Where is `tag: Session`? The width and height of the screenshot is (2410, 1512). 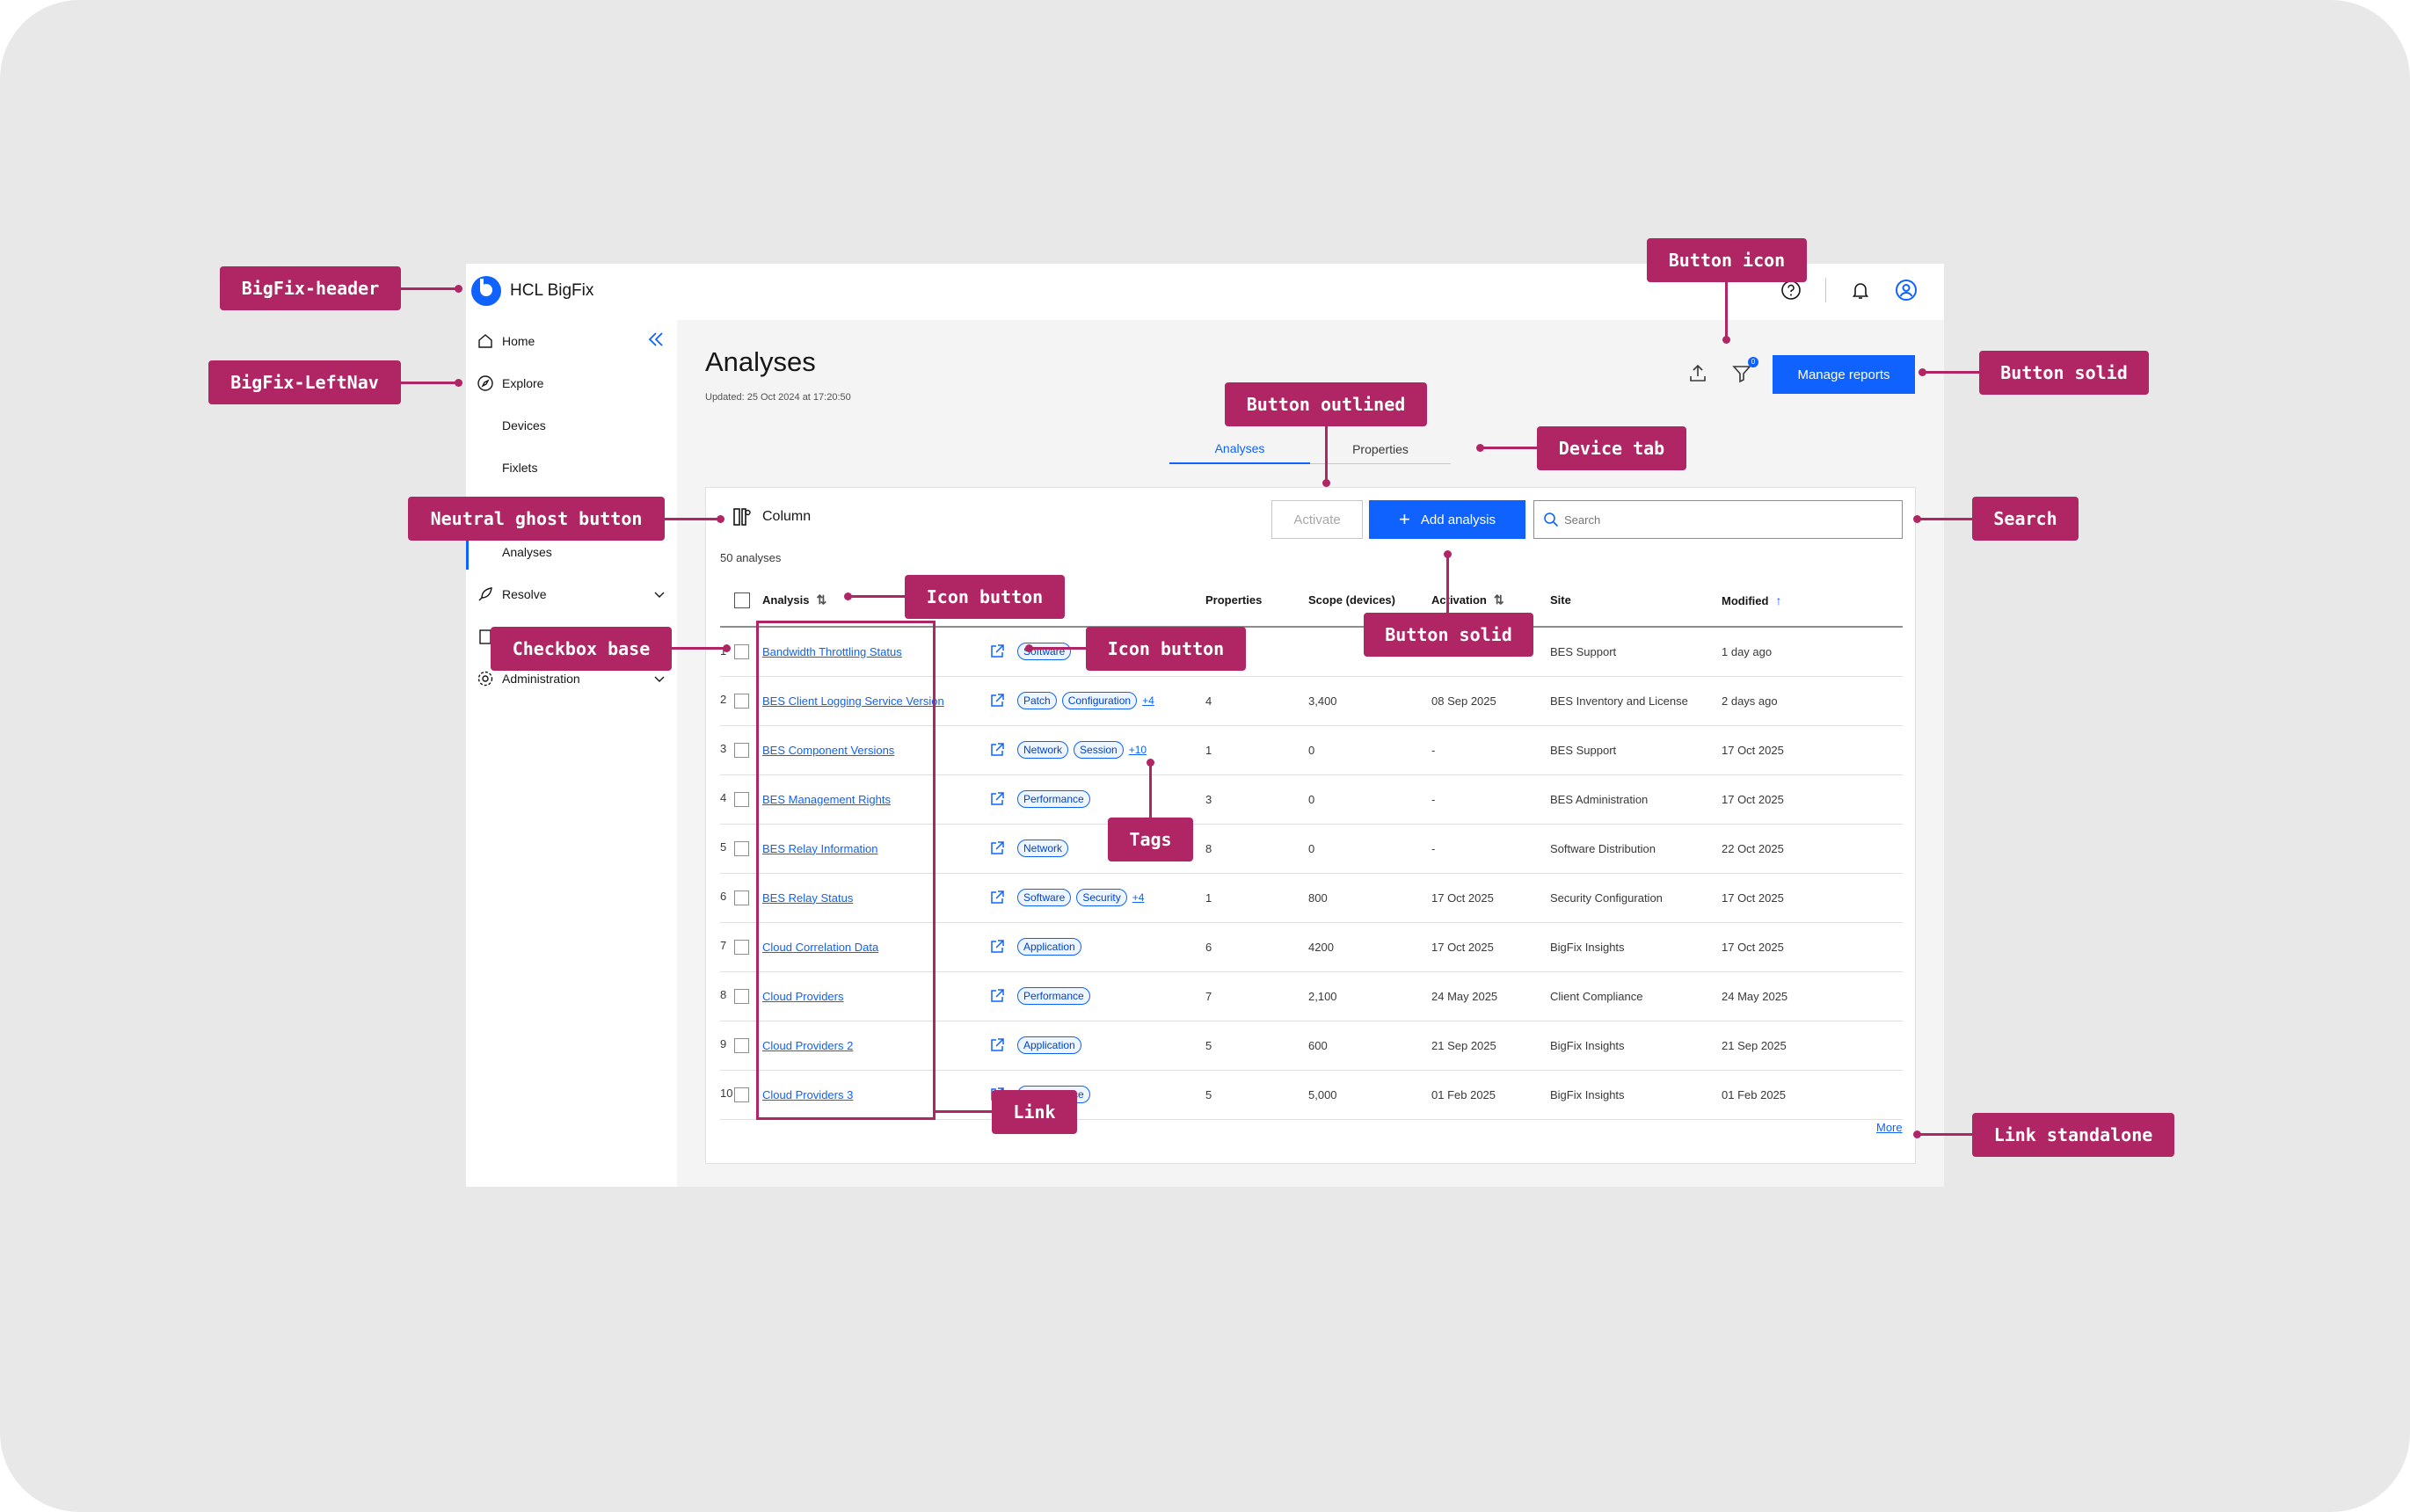
tag: Session is located at coordinates (1099, 750).